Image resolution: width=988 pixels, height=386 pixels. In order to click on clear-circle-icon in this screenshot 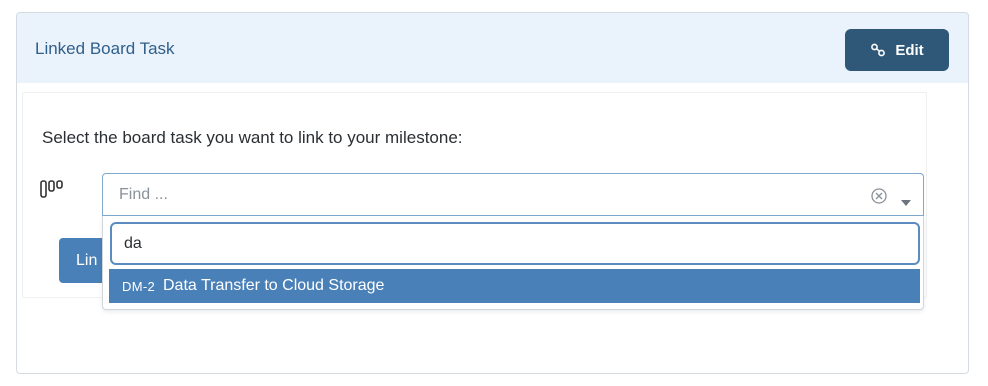, I will do `click(879, 198)`.